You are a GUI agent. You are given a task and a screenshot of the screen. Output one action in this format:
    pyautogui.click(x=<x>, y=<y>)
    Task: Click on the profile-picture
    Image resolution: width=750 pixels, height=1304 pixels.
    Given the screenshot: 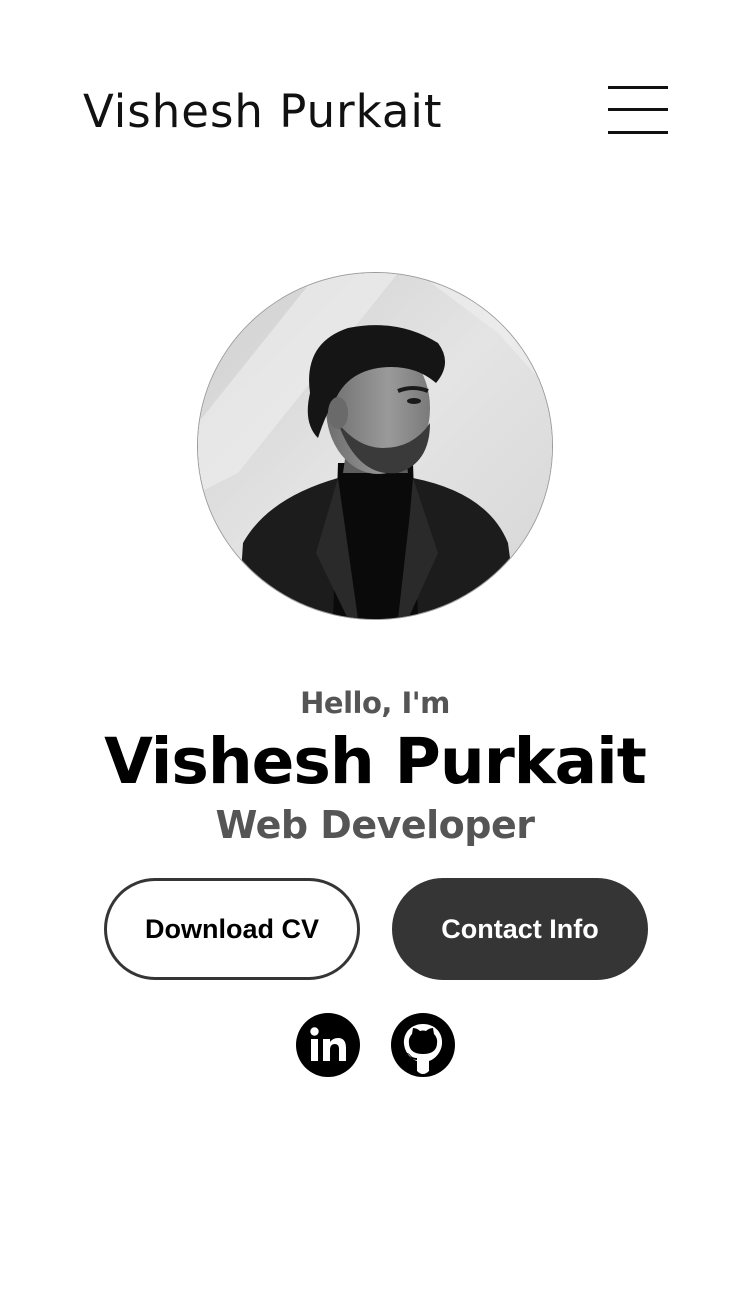 What is the action you would take?
    pyautogui.click(x=375, y=446)
    